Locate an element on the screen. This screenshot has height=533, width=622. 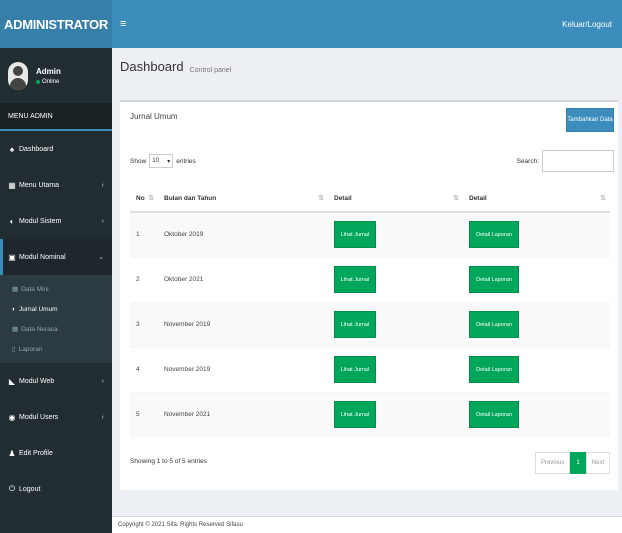
column-header-detail-1: Detail ⇅ is located at coordinates (395, 199).